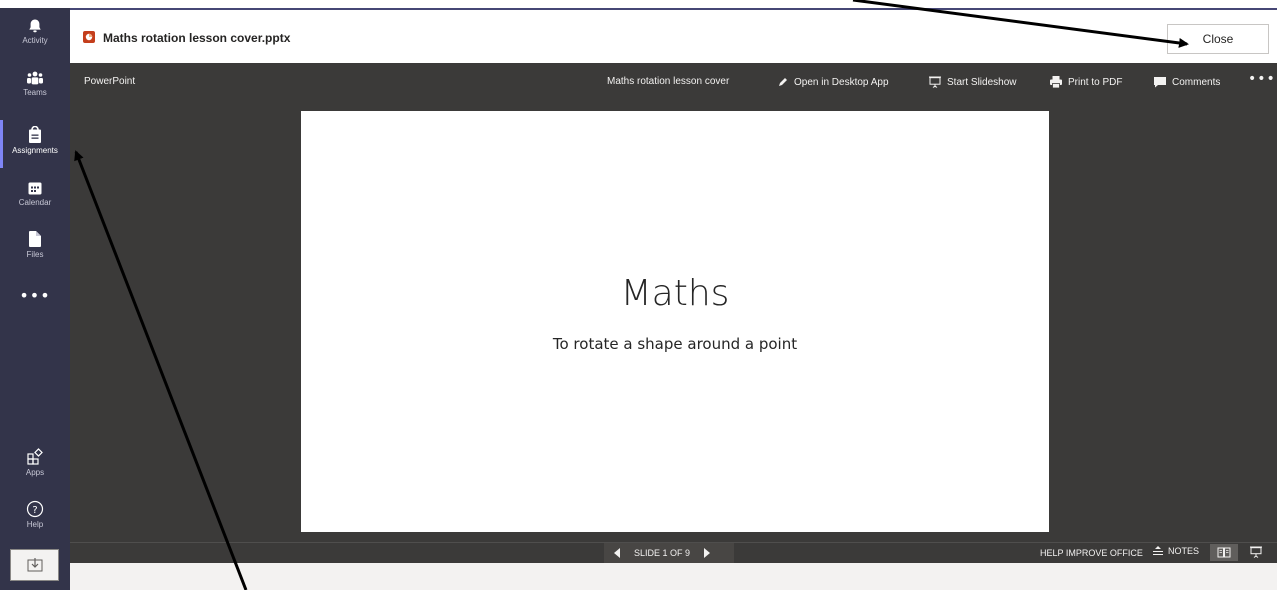 The image size is (1277, 590). I want to click on document-name: Maths rotation lesson cover, so click(668, 81).